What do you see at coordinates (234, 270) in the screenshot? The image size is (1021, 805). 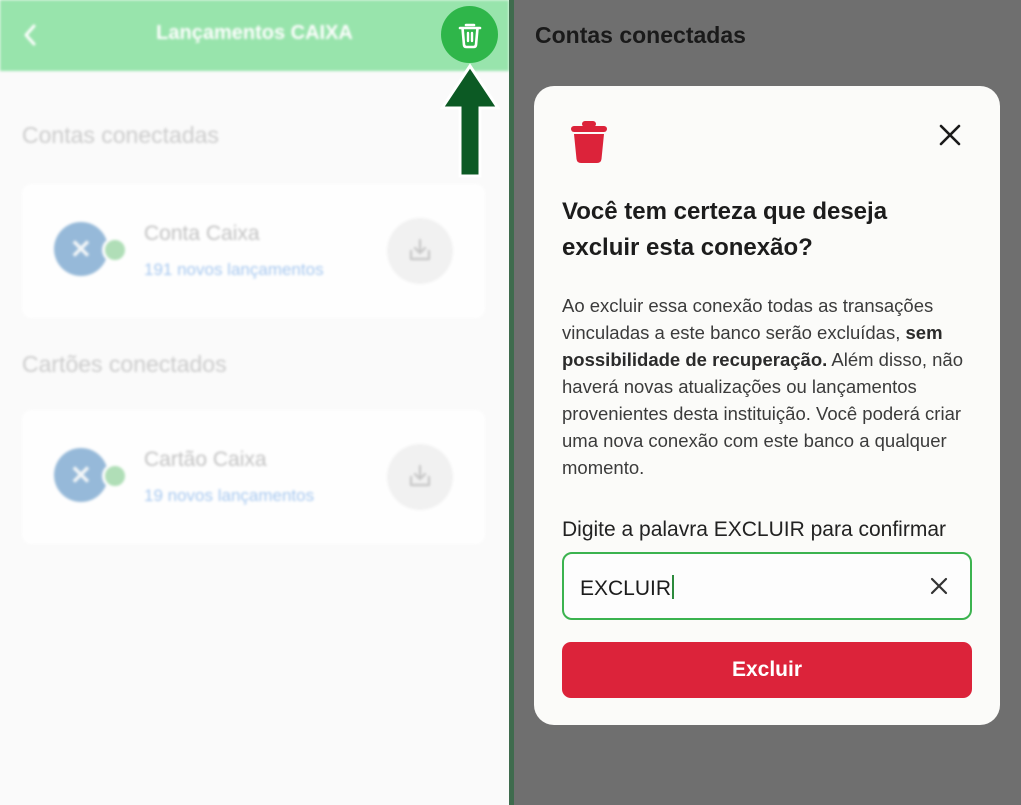 I see `account-new-entries: 191 novos lançamentos` at bounding box center [234, 270].